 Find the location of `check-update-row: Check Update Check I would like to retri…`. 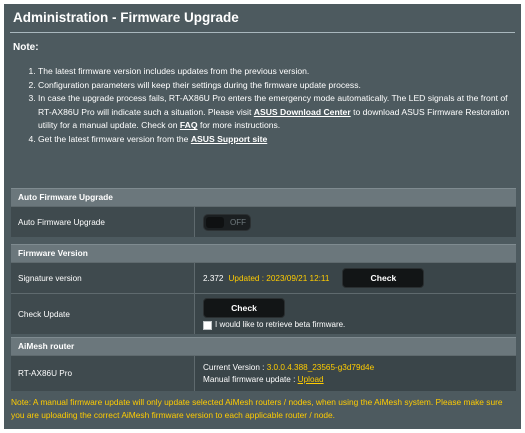

check-update-row: Check Update Check I would like to retri… is located at coordinates (263, 313).